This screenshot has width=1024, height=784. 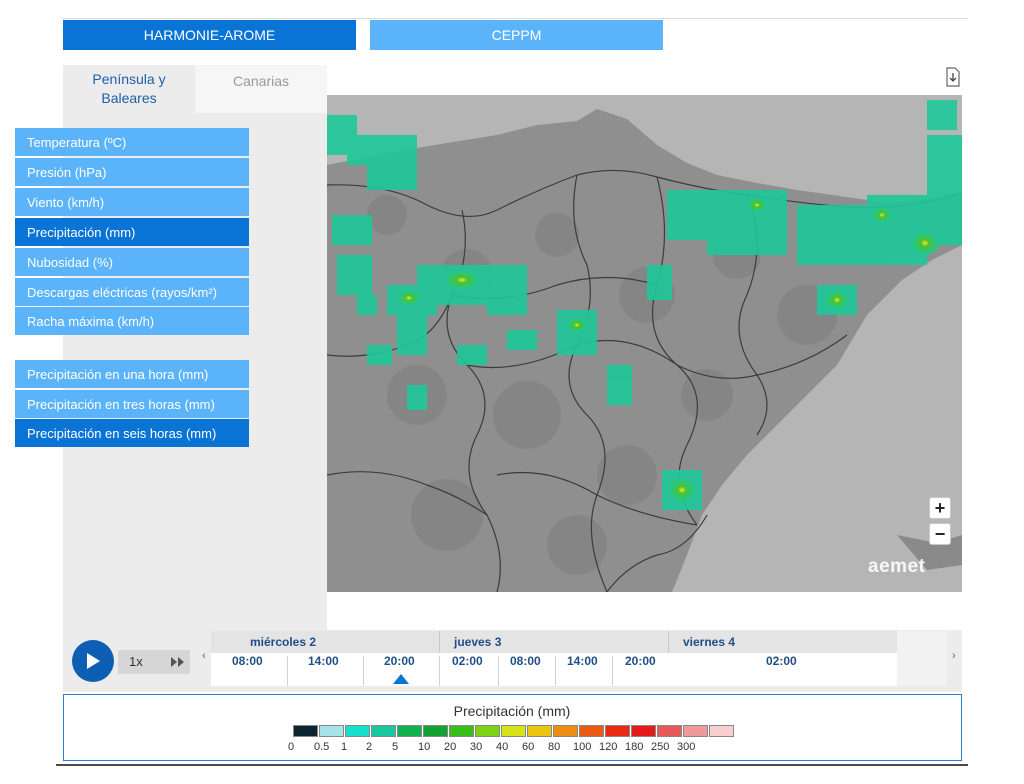 What do you see at coordinates (344, 747) in the screenshot?
I see `legend-tick-label: 1` at bounding box center [344, 747].